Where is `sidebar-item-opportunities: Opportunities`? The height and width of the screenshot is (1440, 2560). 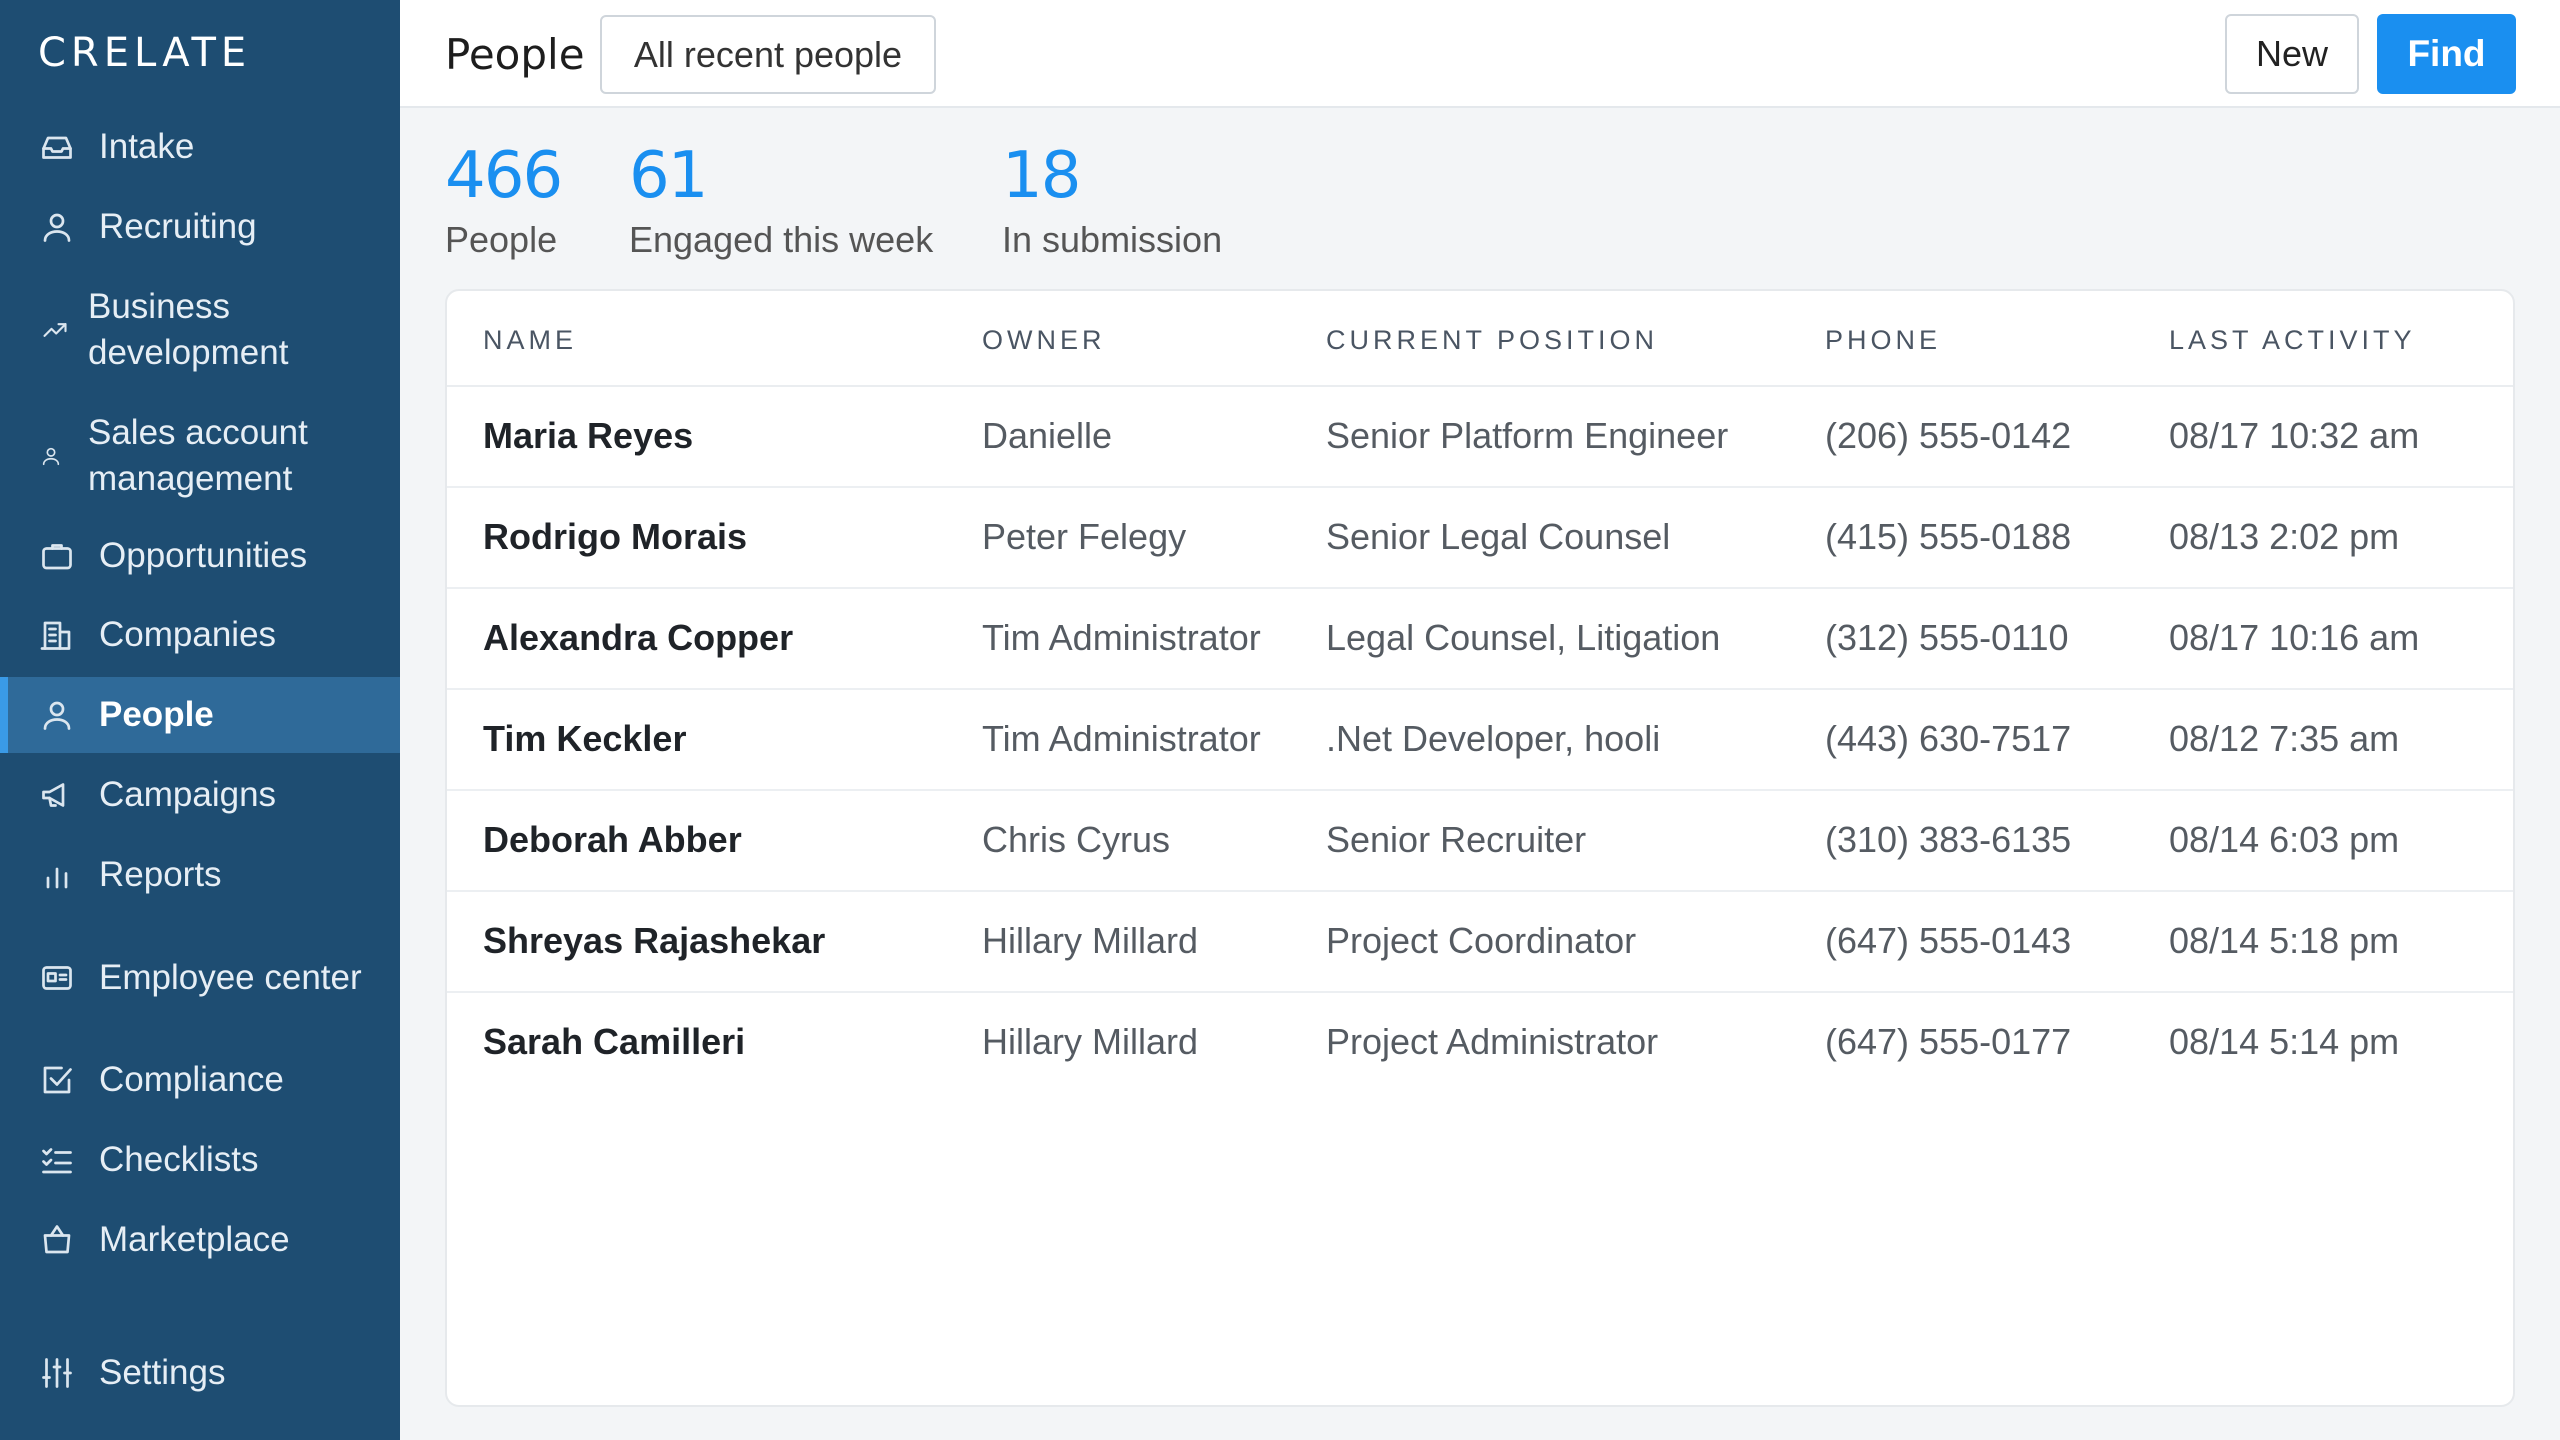
sidebar-item-opportunities: Opportunities is located at coordinates (200, 556).